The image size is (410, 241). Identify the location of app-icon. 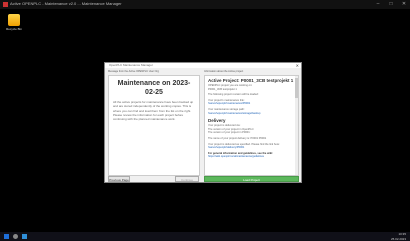
(5, 4).